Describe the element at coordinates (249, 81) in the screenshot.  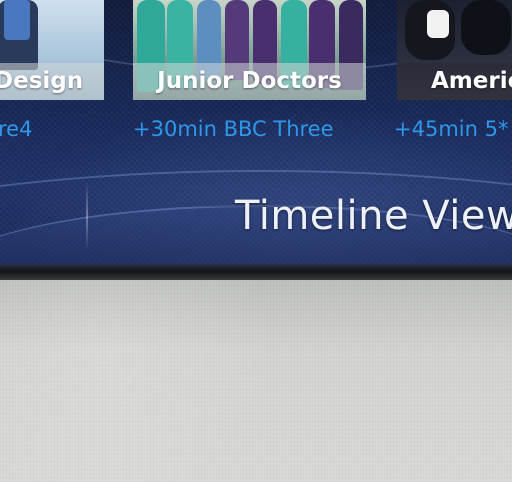
I see `programme-title: Junior Doctors` at that location.